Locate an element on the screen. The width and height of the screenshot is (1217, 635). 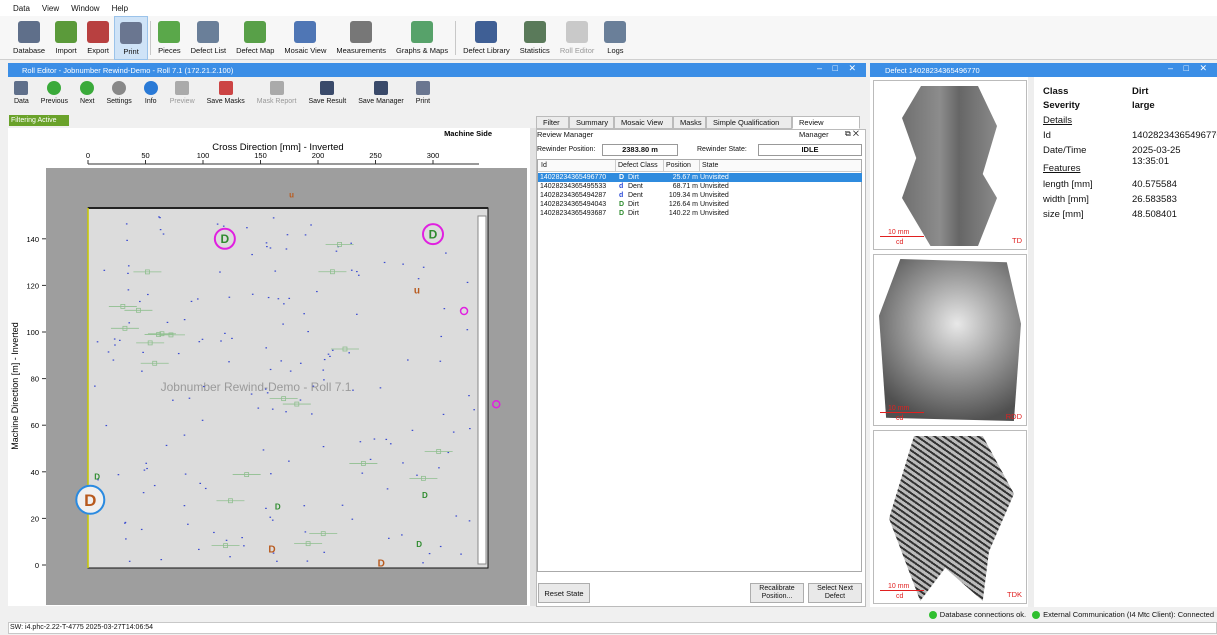
toolbar-preview-button: Preview is located at coordinates (182, 91).